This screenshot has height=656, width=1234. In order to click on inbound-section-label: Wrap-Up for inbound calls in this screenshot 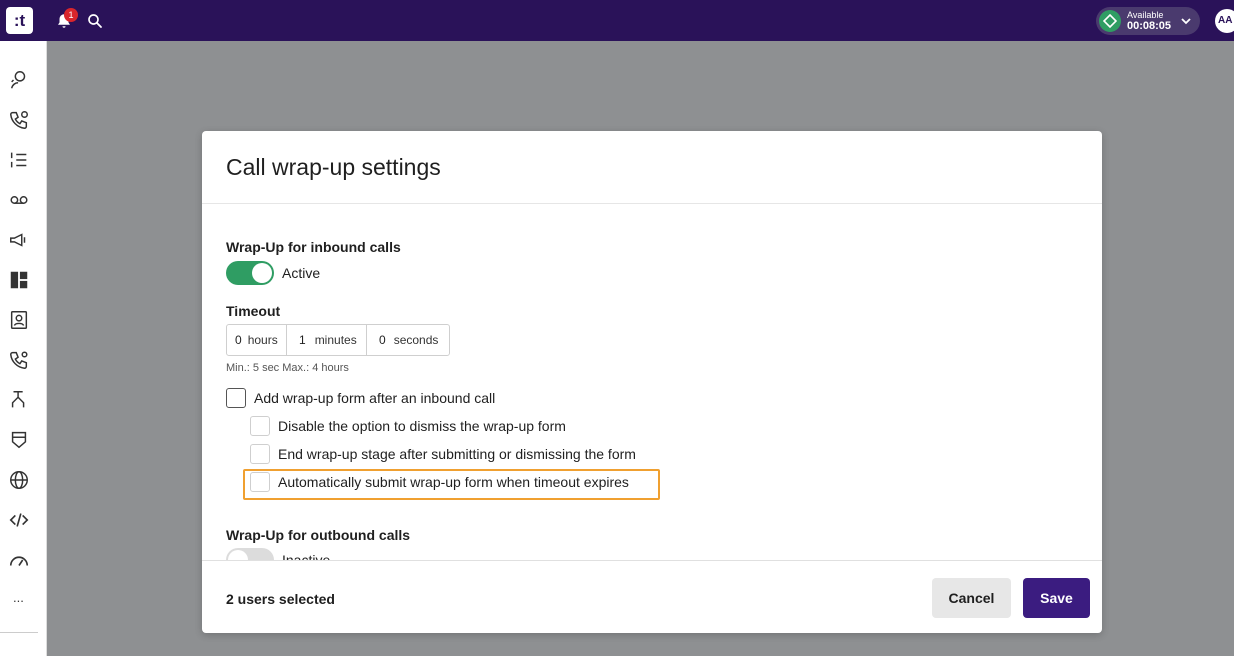, I will do `click(313, 247)`.